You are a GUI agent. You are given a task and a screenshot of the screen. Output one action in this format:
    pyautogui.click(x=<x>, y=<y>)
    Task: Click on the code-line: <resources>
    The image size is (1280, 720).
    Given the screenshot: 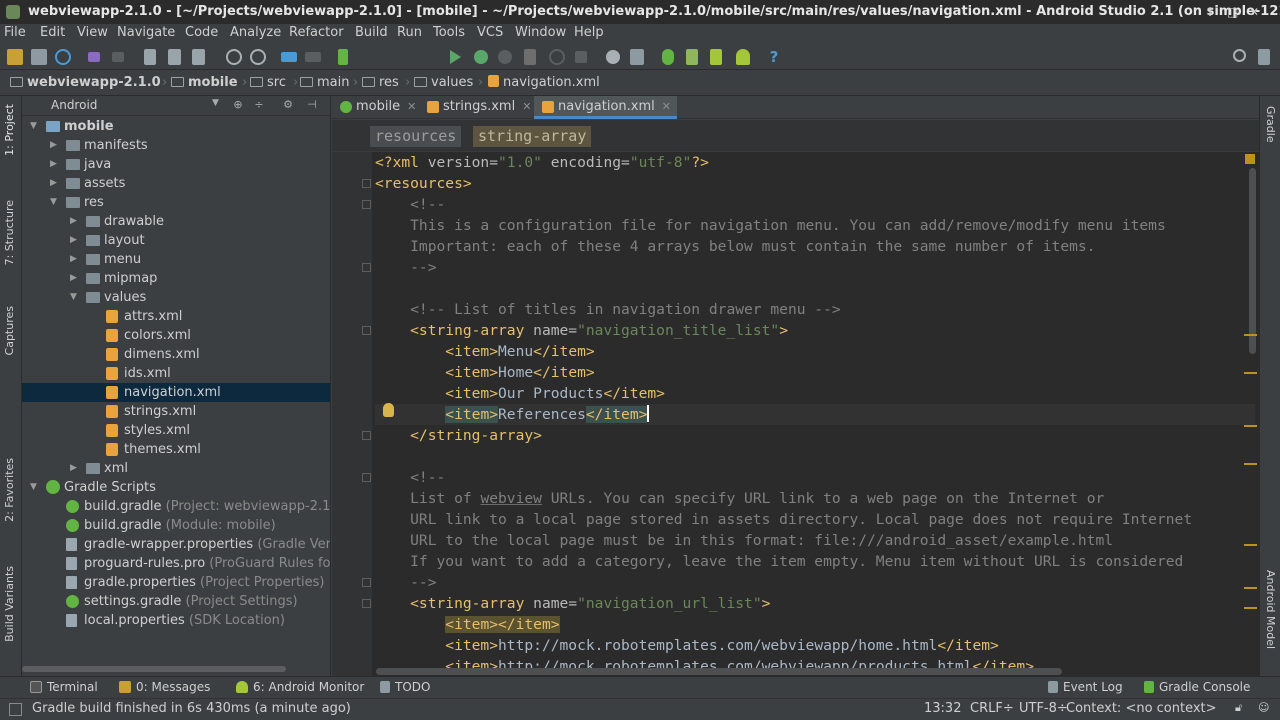 What is the action you would take?
    pyautogui.click(x=815, y=183)
    